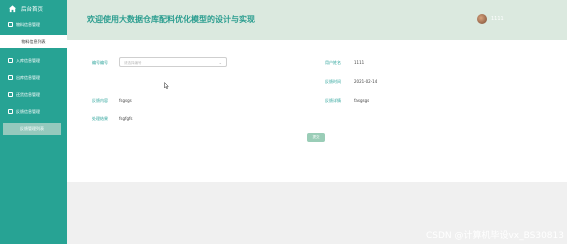  Describe the element at coordinates (133, 63) in the screenshot. I see `order-select-placeholder: 请选择编号` at that location.